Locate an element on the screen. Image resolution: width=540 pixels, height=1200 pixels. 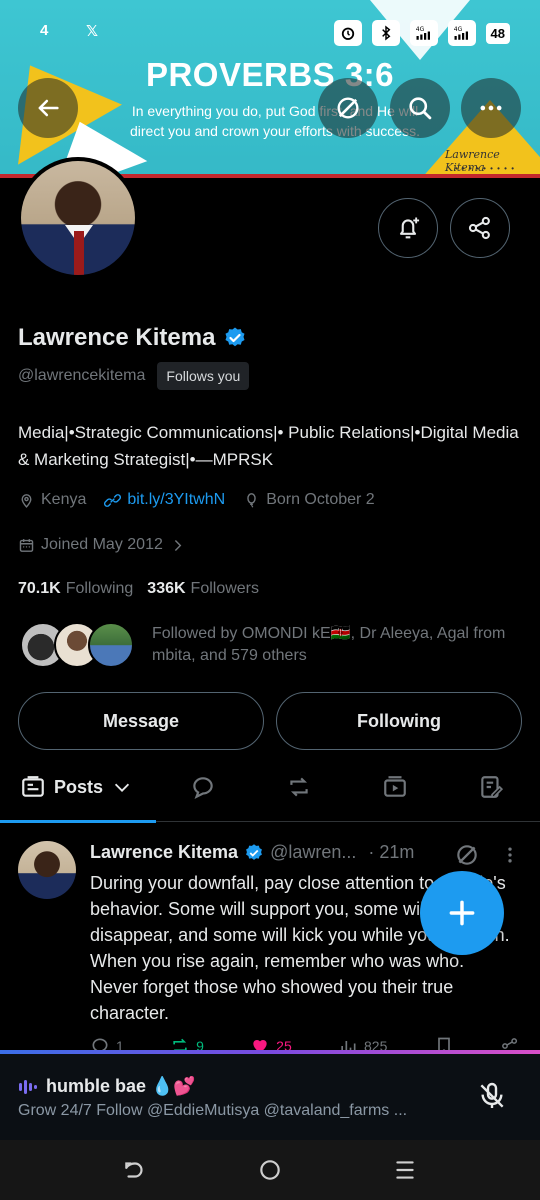
back-button is located at coordinates (48, 108).